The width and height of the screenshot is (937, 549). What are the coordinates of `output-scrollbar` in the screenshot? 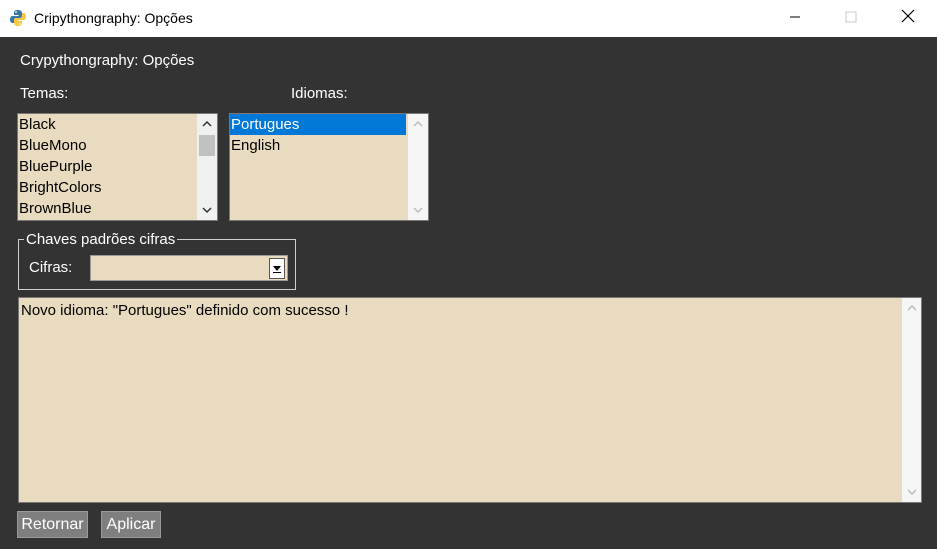 It's located at (911, 400).